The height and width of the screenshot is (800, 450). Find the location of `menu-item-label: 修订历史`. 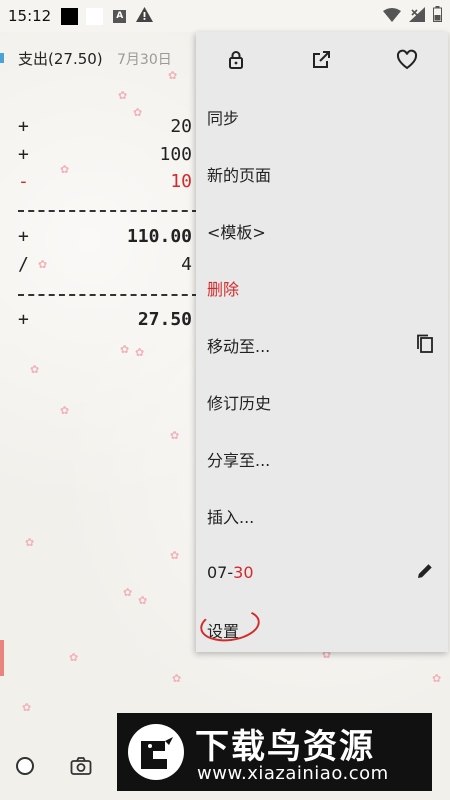

menu-item-label: 修订历史 is located at coordinates (239, 403).